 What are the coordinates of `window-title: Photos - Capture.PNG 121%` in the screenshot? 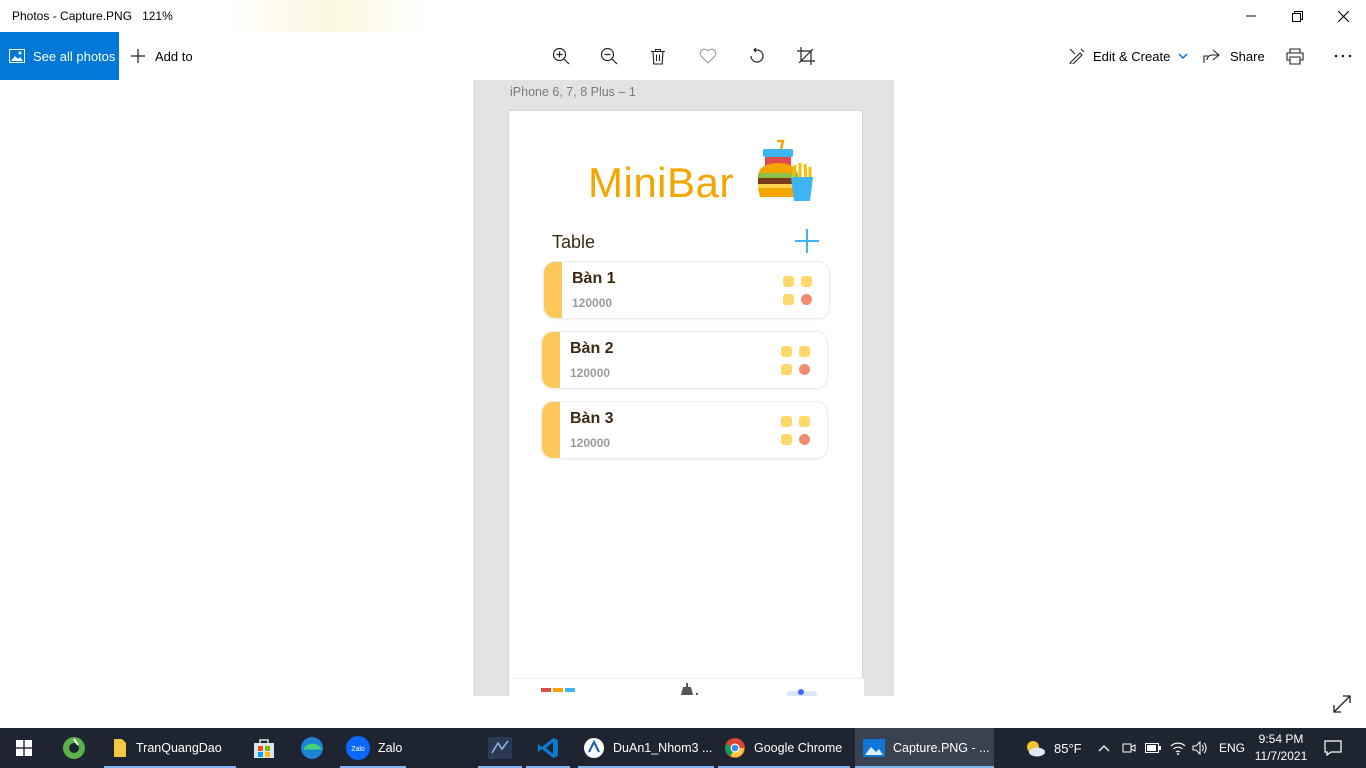 It's located at (92, 16).